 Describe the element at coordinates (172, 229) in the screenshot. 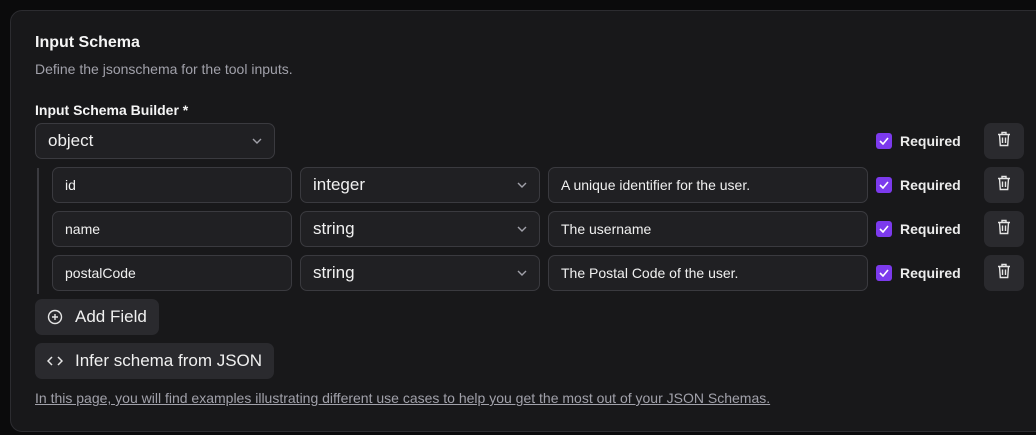

I see `field-name-input: name` at that location.